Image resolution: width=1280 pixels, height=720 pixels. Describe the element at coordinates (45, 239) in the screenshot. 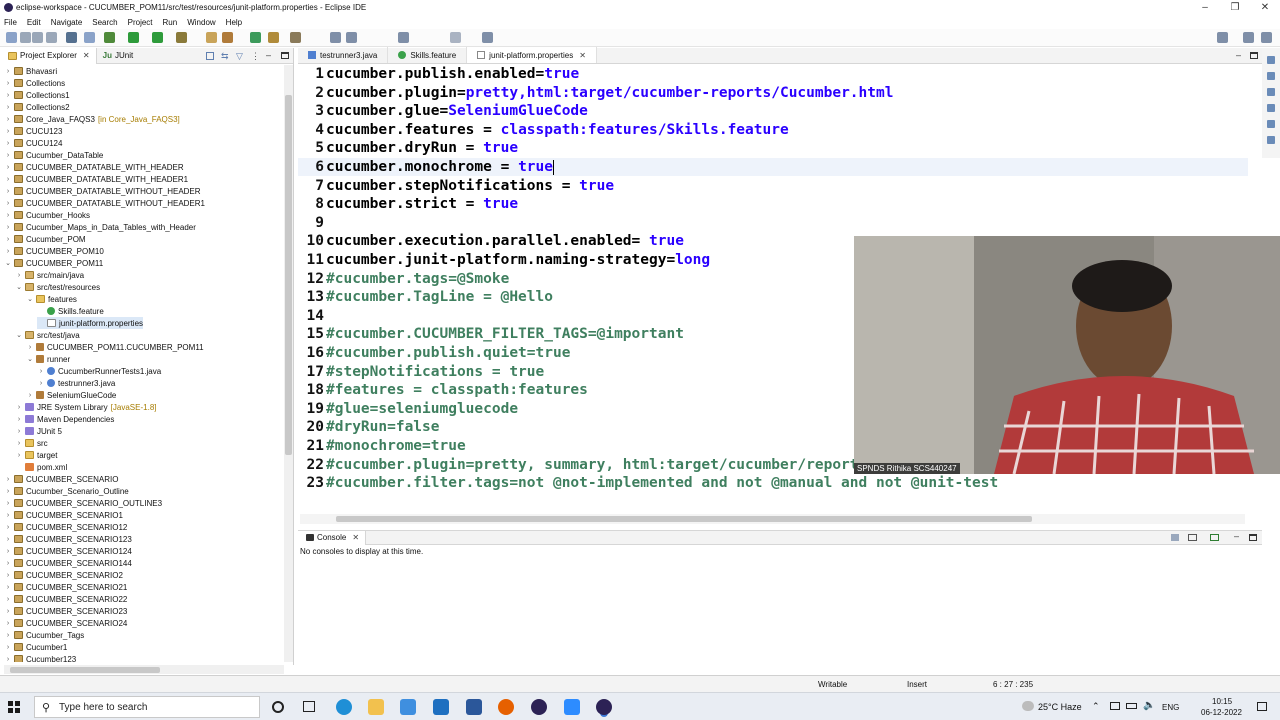

I see `tree-item: › Cucumber_POM` at that location.